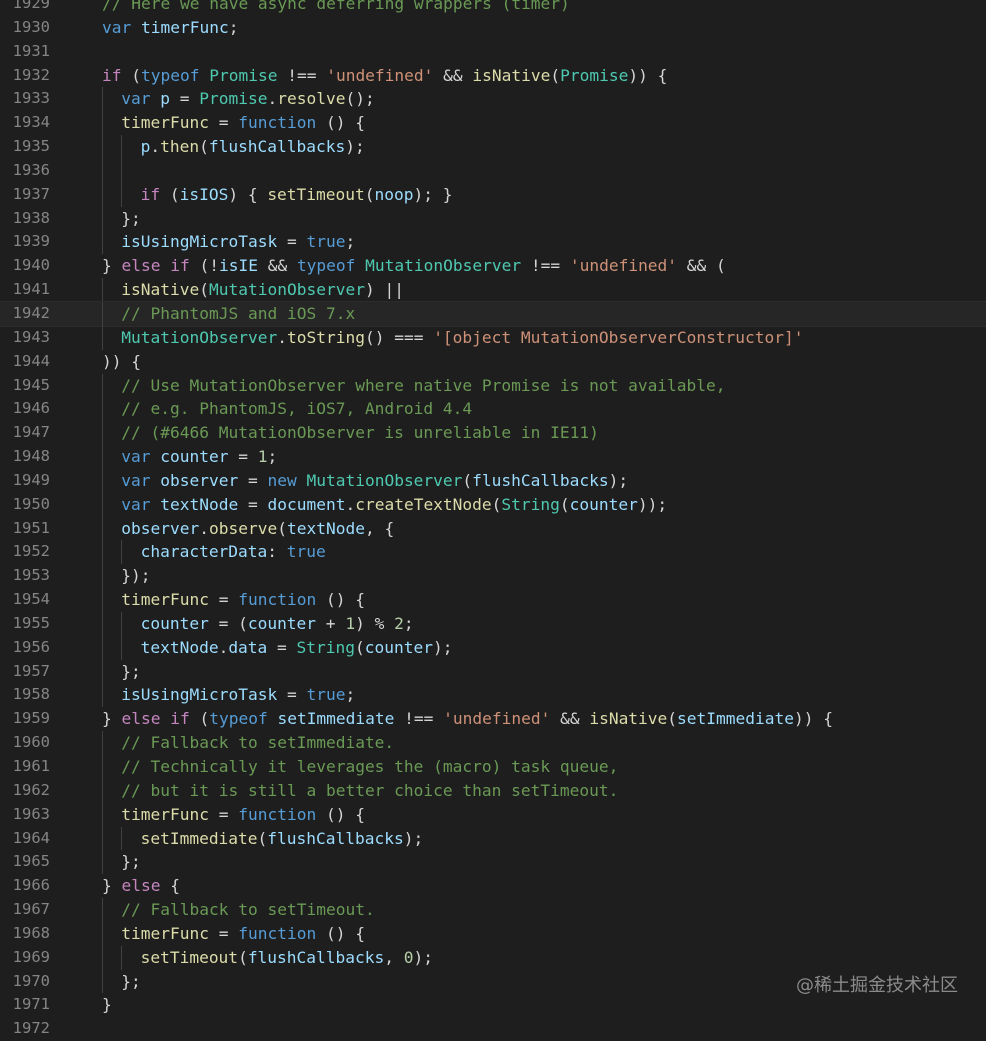 The image size is (986, 1041). I want to click on code-token: &&, so click(570, 719).